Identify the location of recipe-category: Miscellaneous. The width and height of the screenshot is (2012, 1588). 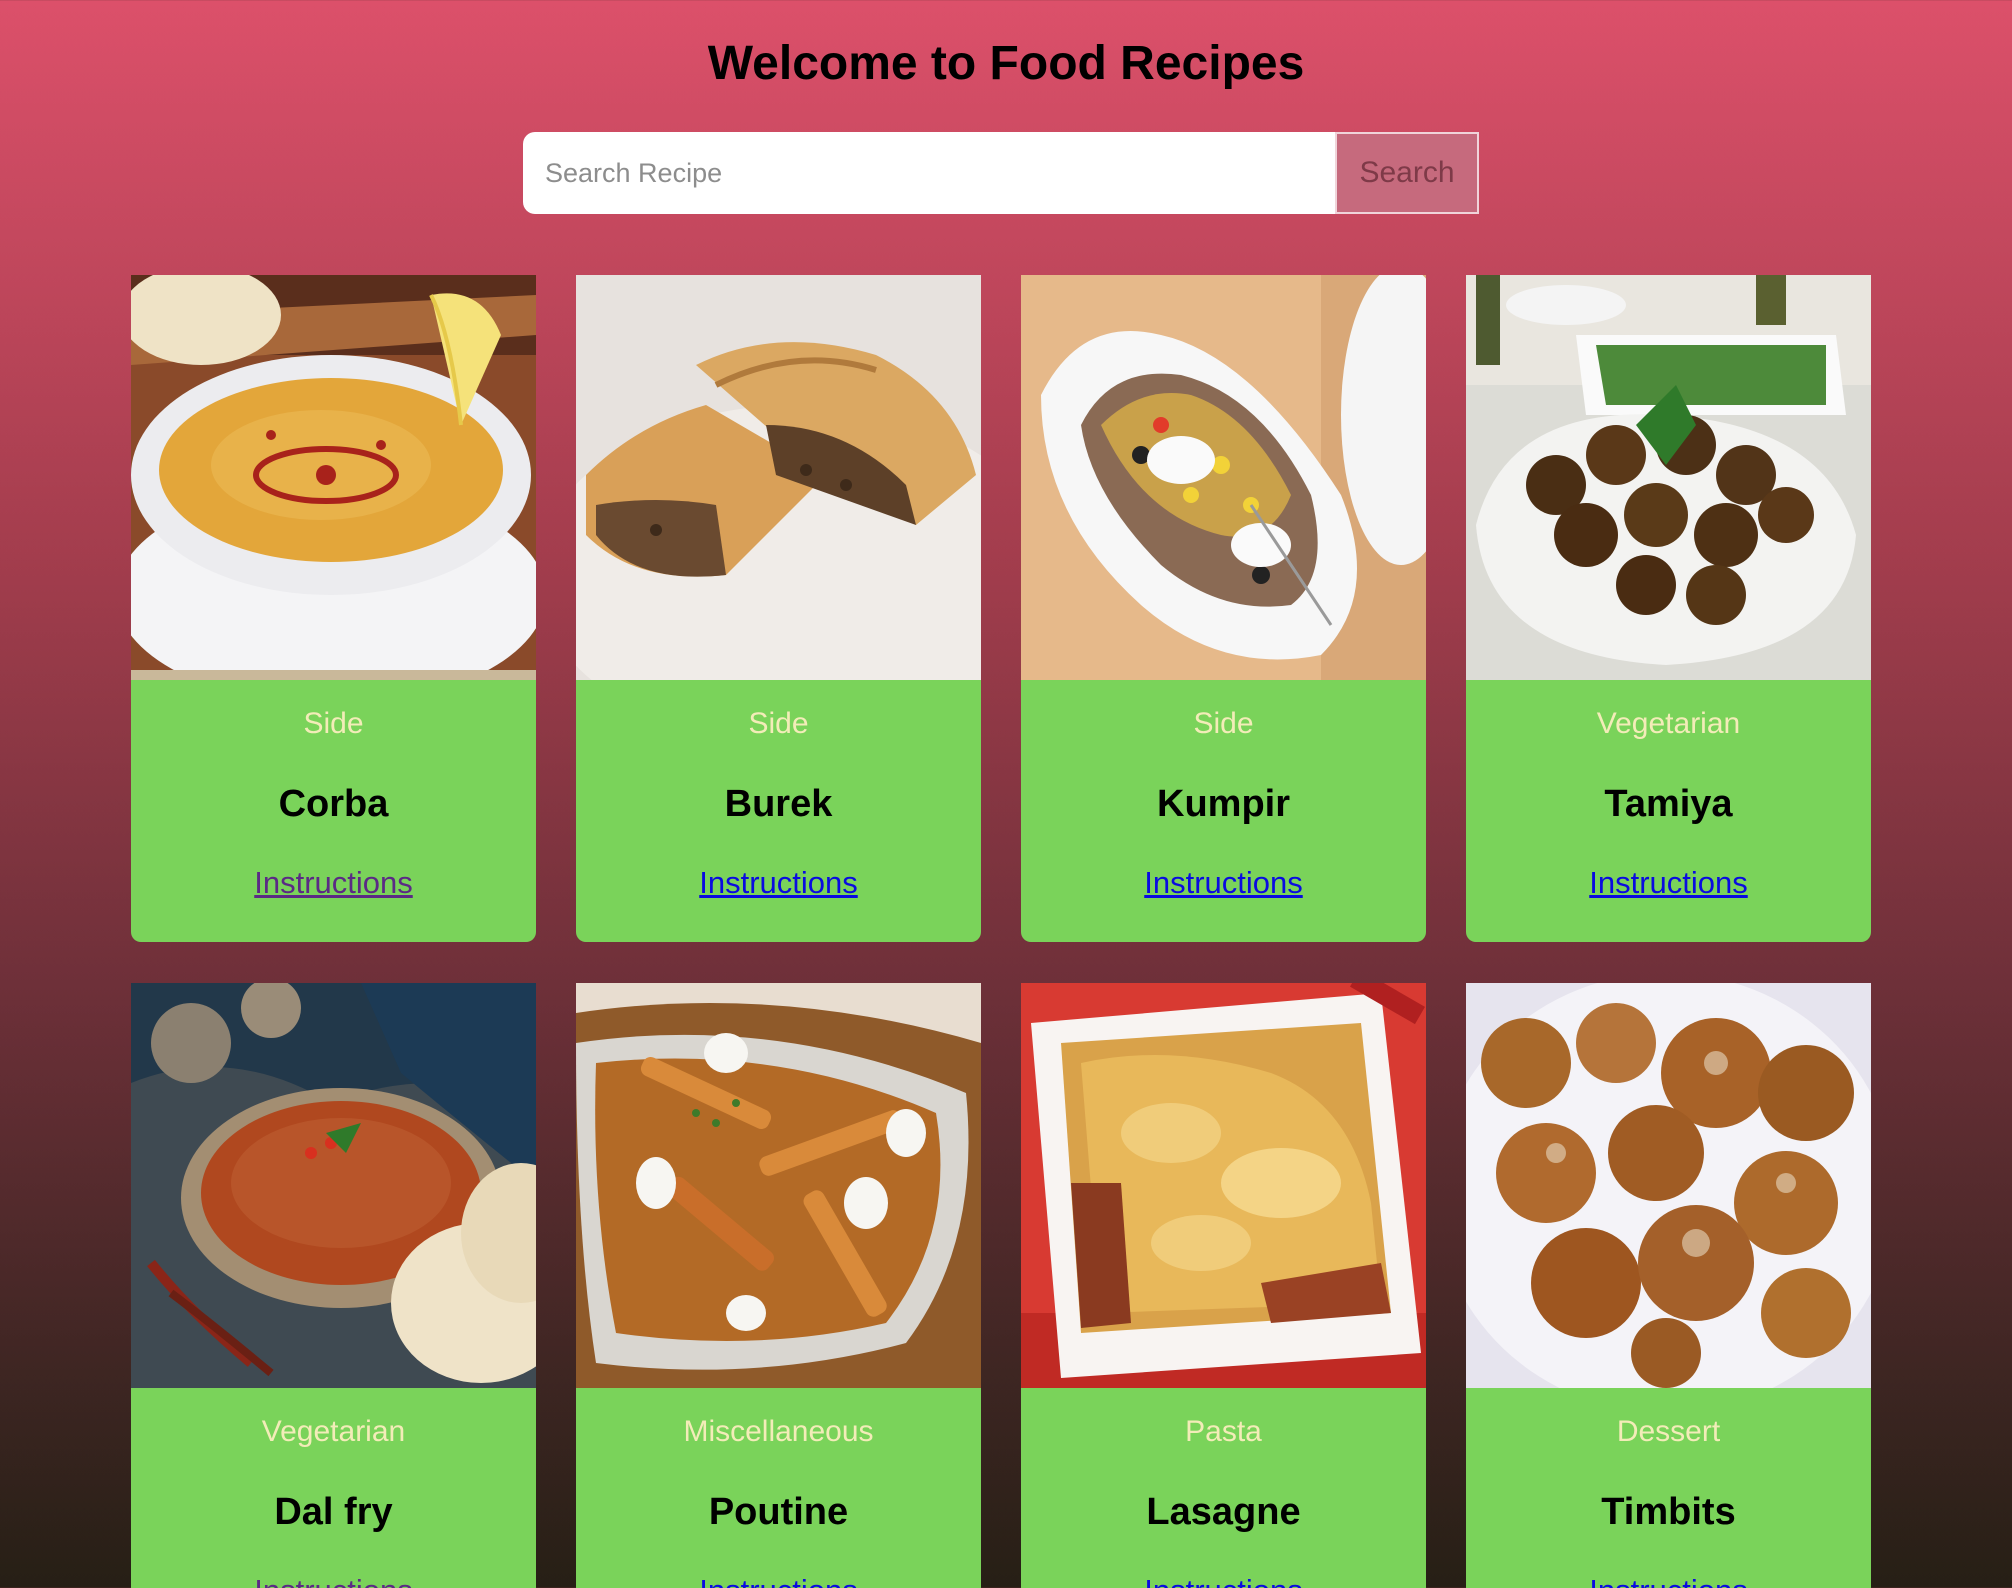
(778, 1431).